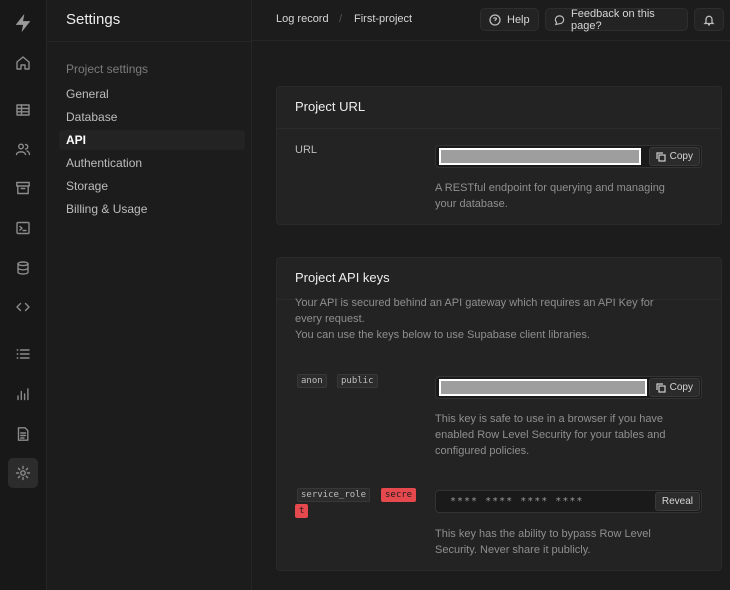 The height and width of the screenshot is (590, 730). I want to click on logo-icon, so click(23, 23).